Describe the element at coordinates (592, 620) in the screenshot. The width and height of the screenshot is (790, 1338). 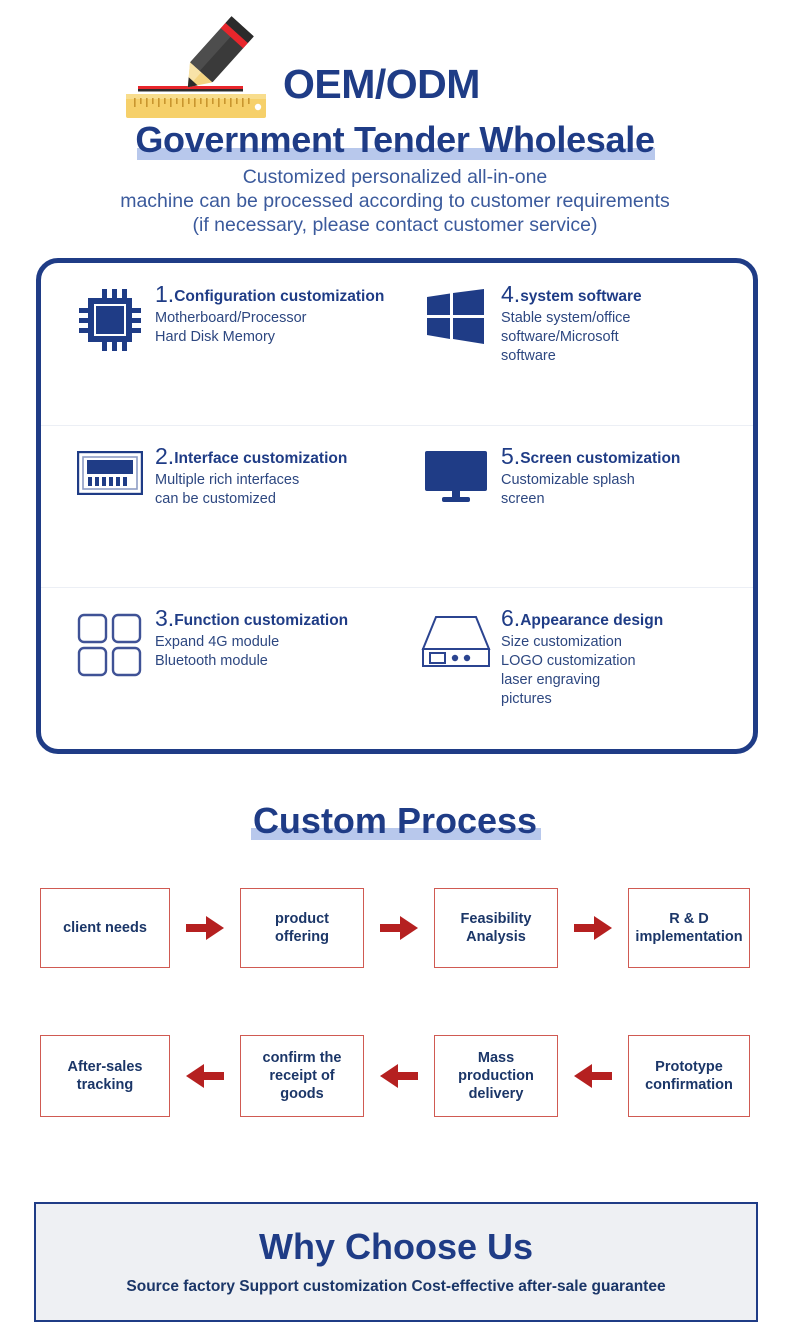
I see `feature-title: Appearance design` at that location.